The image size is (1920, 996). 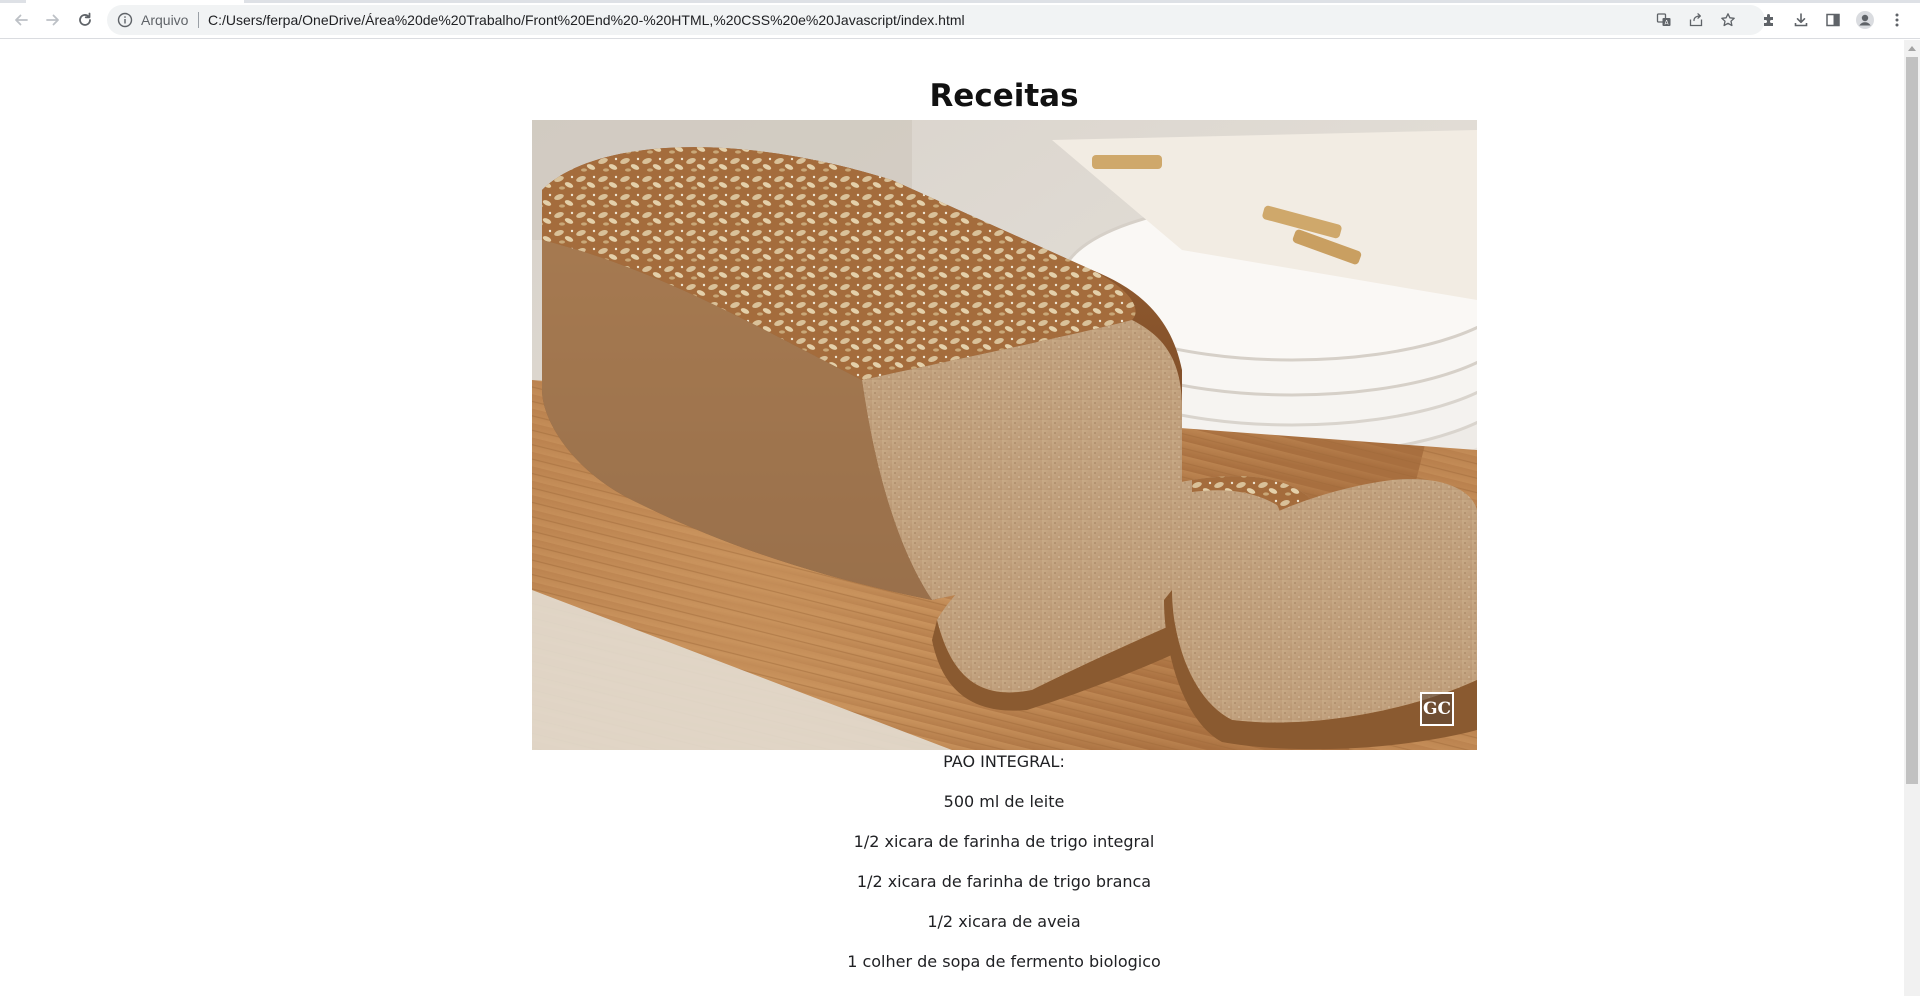 What do you see at coordinates (85, 20) in the screenshot?
I see `reload-icon` at bounding box center [85, 20].